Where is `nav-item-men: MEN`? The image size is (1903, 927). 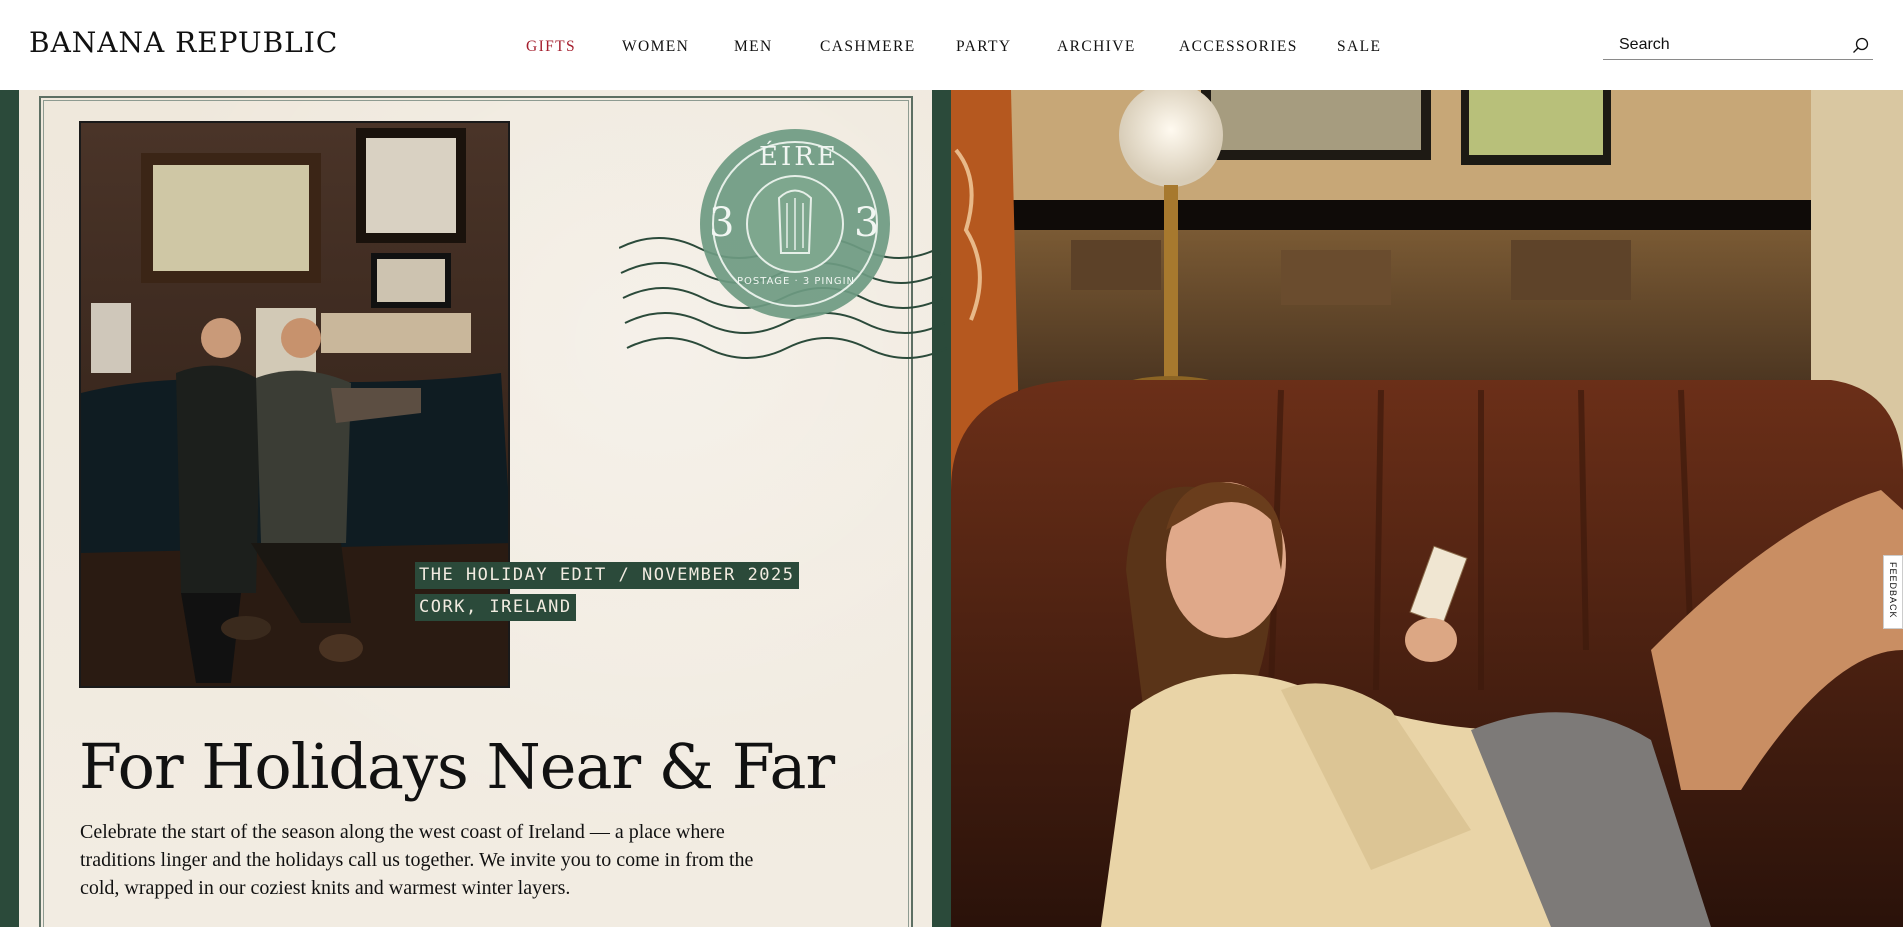
nav-item-men: MEN is located at coordinates (753, 47).